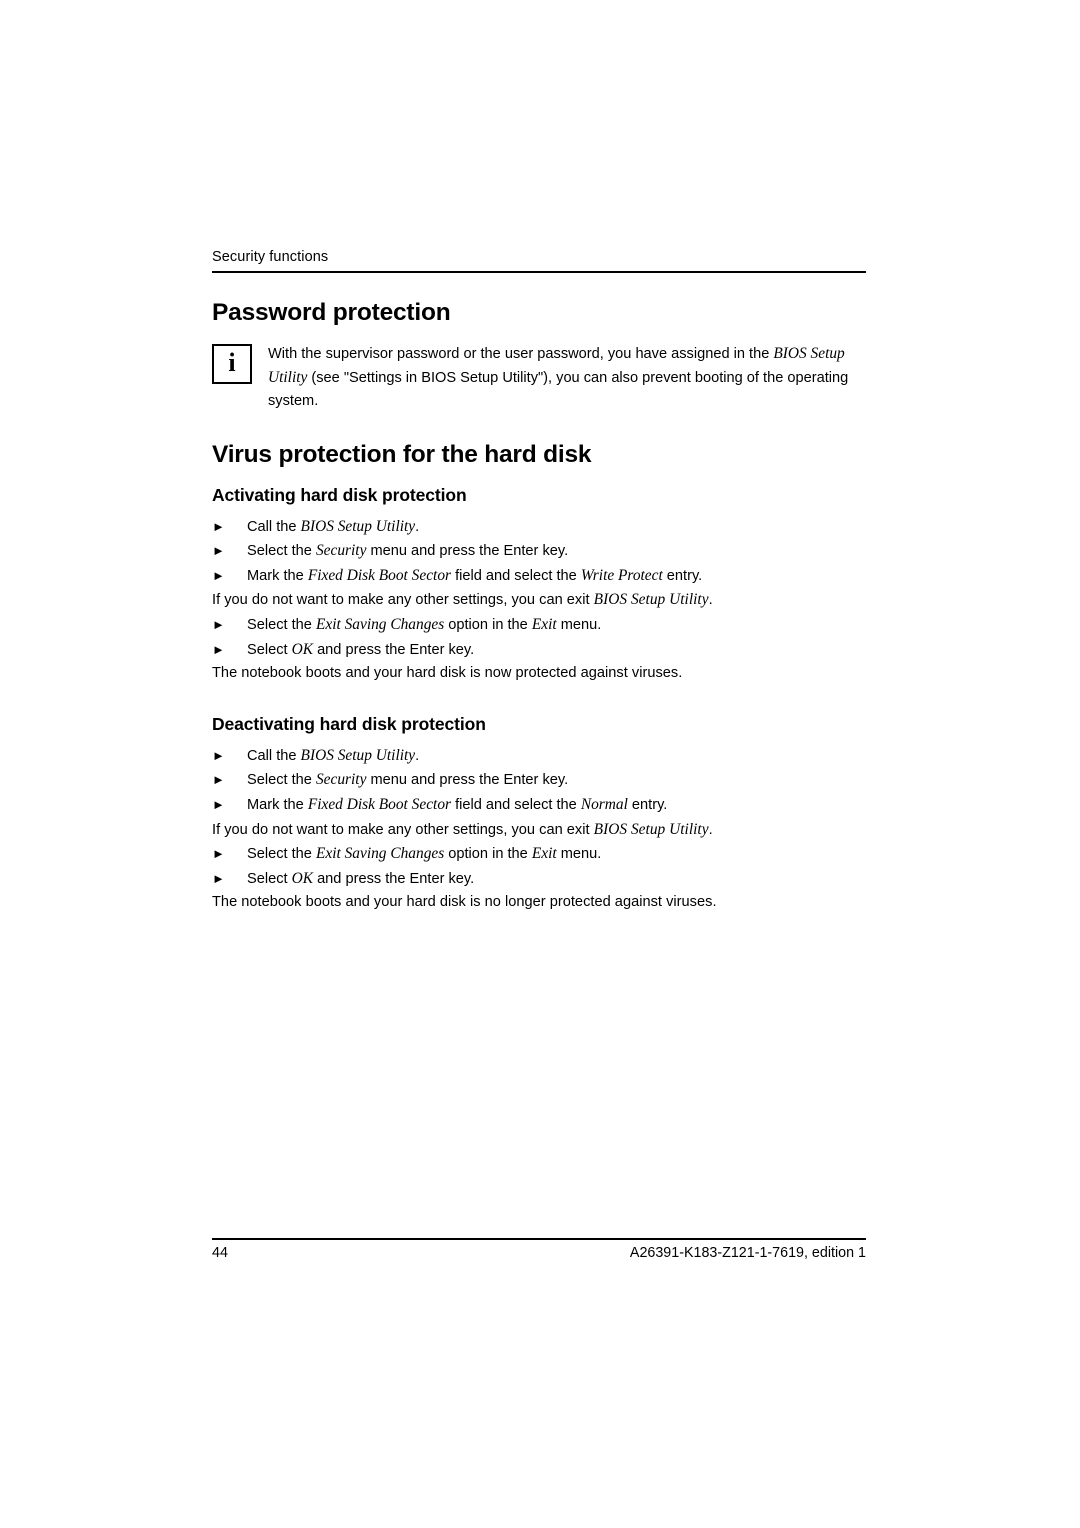 The height and width of the screenshot is (1528, 1080). Describe the element at coordinates (539, 1253) in the screenshot. I see `footer-row: 44 A26391-K183-Z121-1-7619, edition 1` at that location.